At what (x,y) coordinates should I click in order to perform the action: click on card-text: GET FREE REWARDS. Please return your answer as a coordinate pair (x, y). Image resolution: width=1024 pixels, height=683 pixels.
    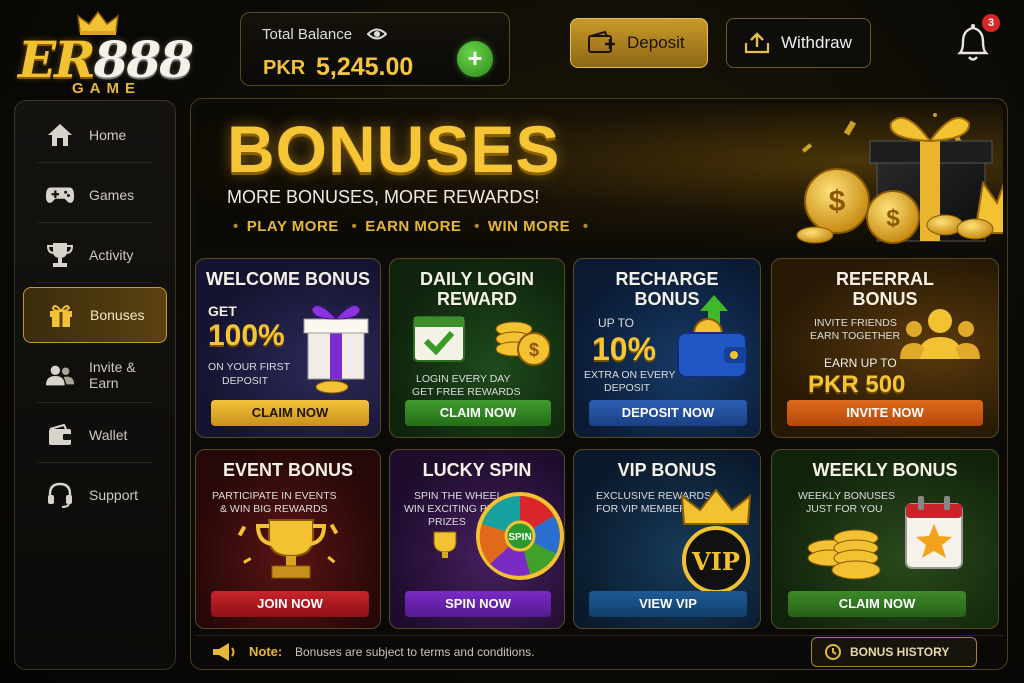
    Looking at the image, I should click on (466, 392).